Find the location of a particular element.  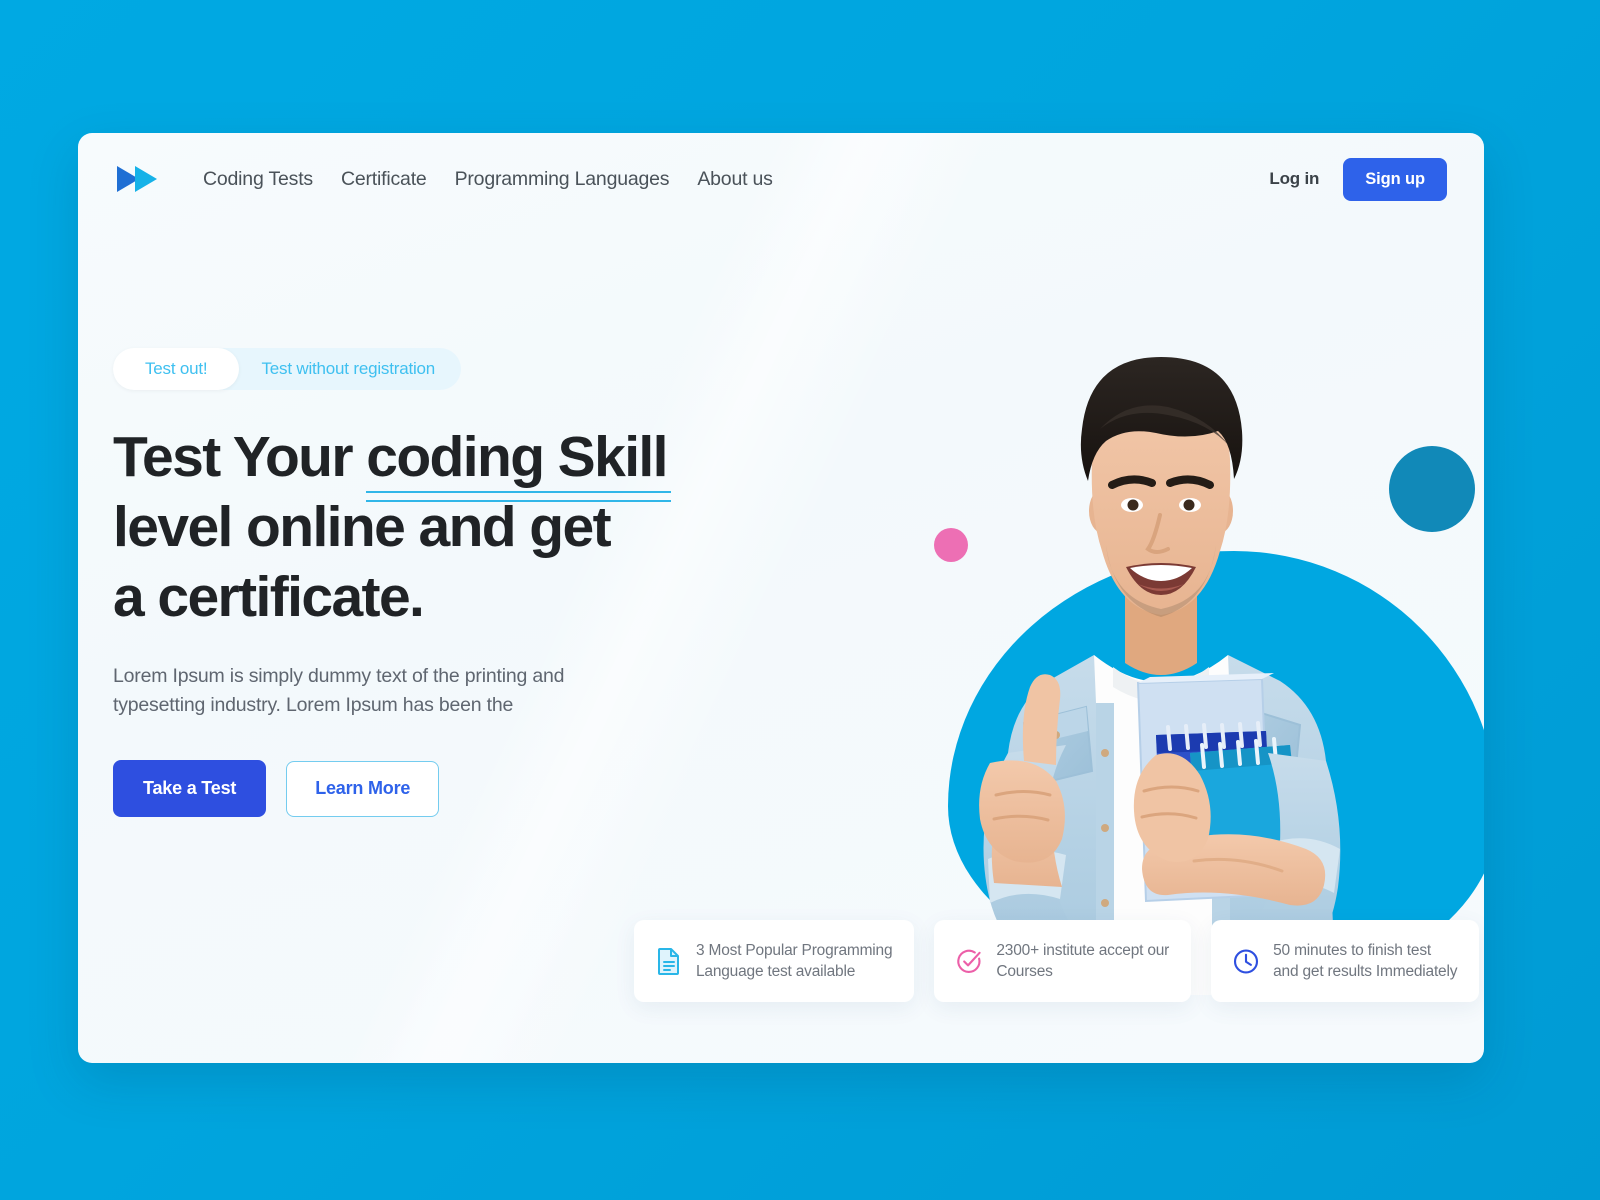

hero-cta-row: Take a Test Learn More is located at coordinates (423, 788).